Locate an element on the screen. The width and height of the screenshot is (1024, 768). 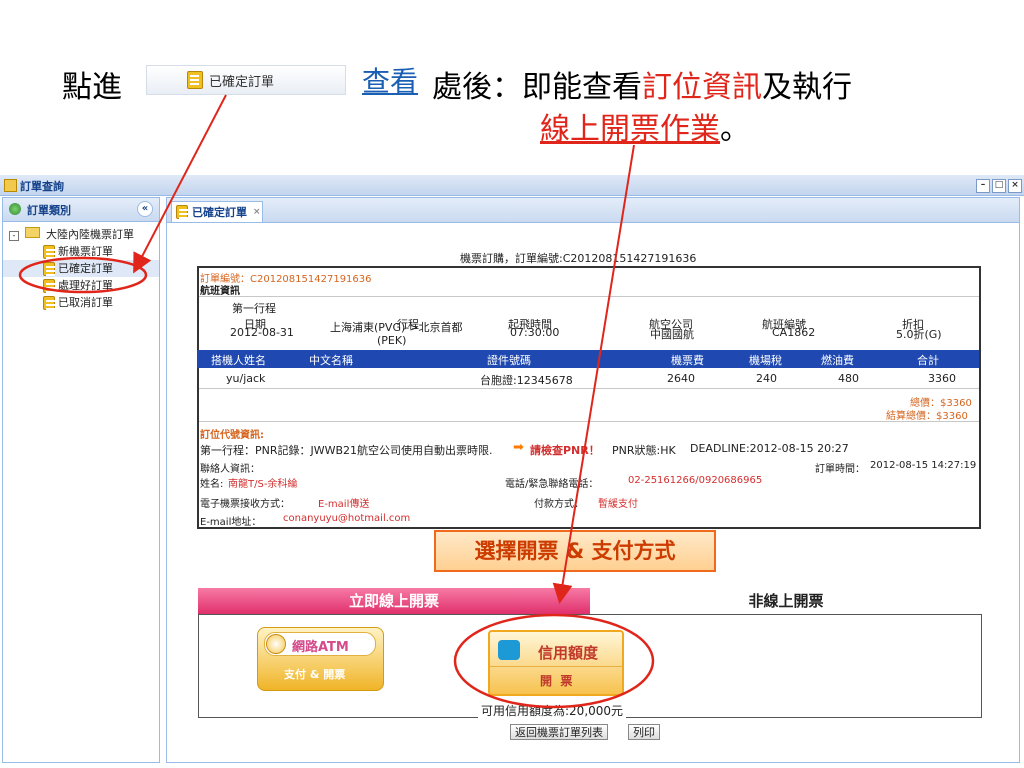
arrow-to-sidebar is located at coordinates (180, 184).